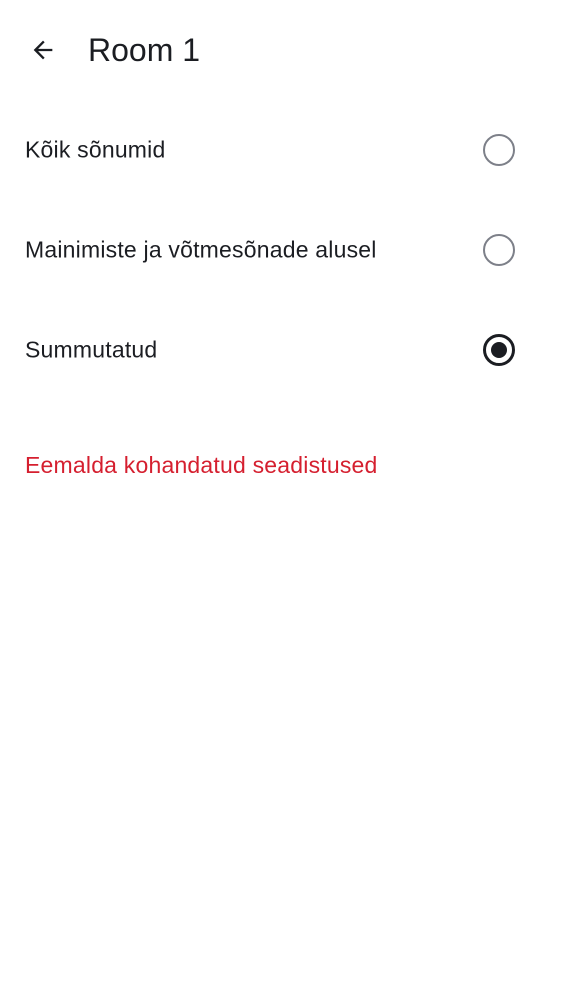  What do you see at coordinates (91, 349) in the screenshot?
I see `option-label: Summutatud` at bounding box center [91, 349].